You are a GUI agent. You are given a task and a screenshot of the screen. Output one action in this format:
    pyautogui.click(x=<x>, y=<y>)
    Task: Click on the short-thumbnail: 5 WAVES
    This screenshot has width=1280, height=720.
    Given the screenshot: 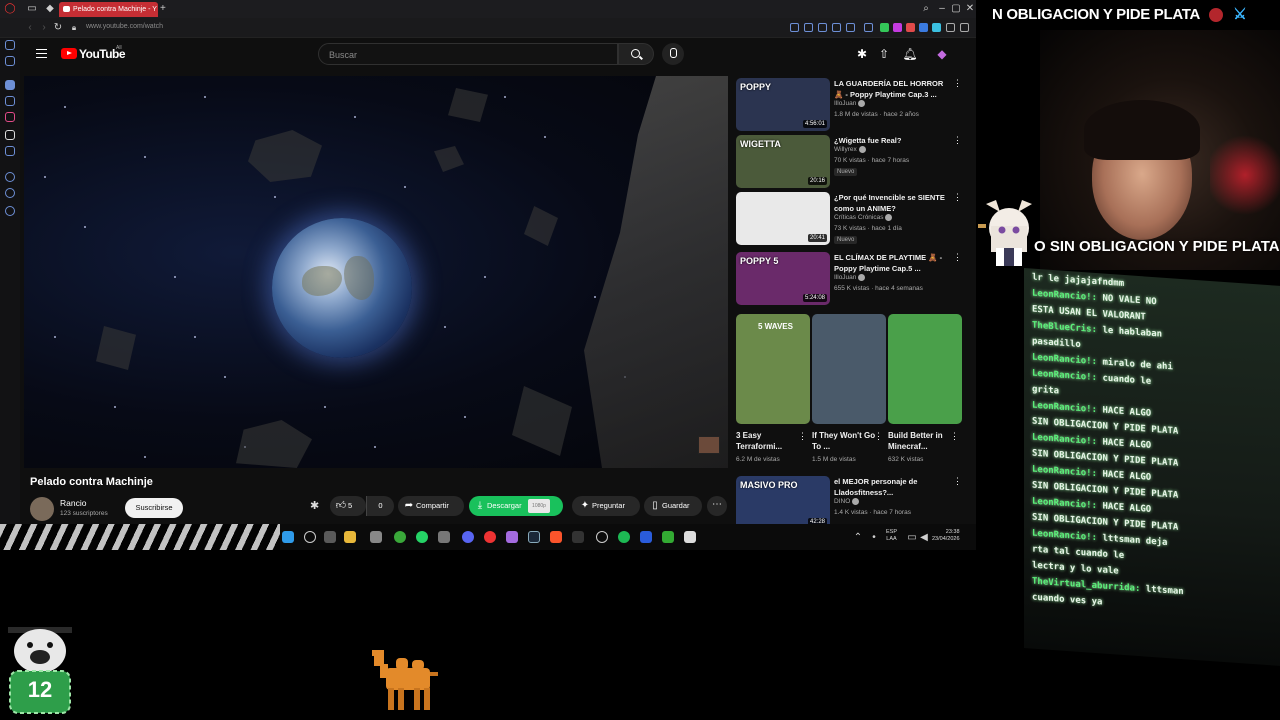 What is the action you would take?
    pyautogui.click(x=773, y=369)
    